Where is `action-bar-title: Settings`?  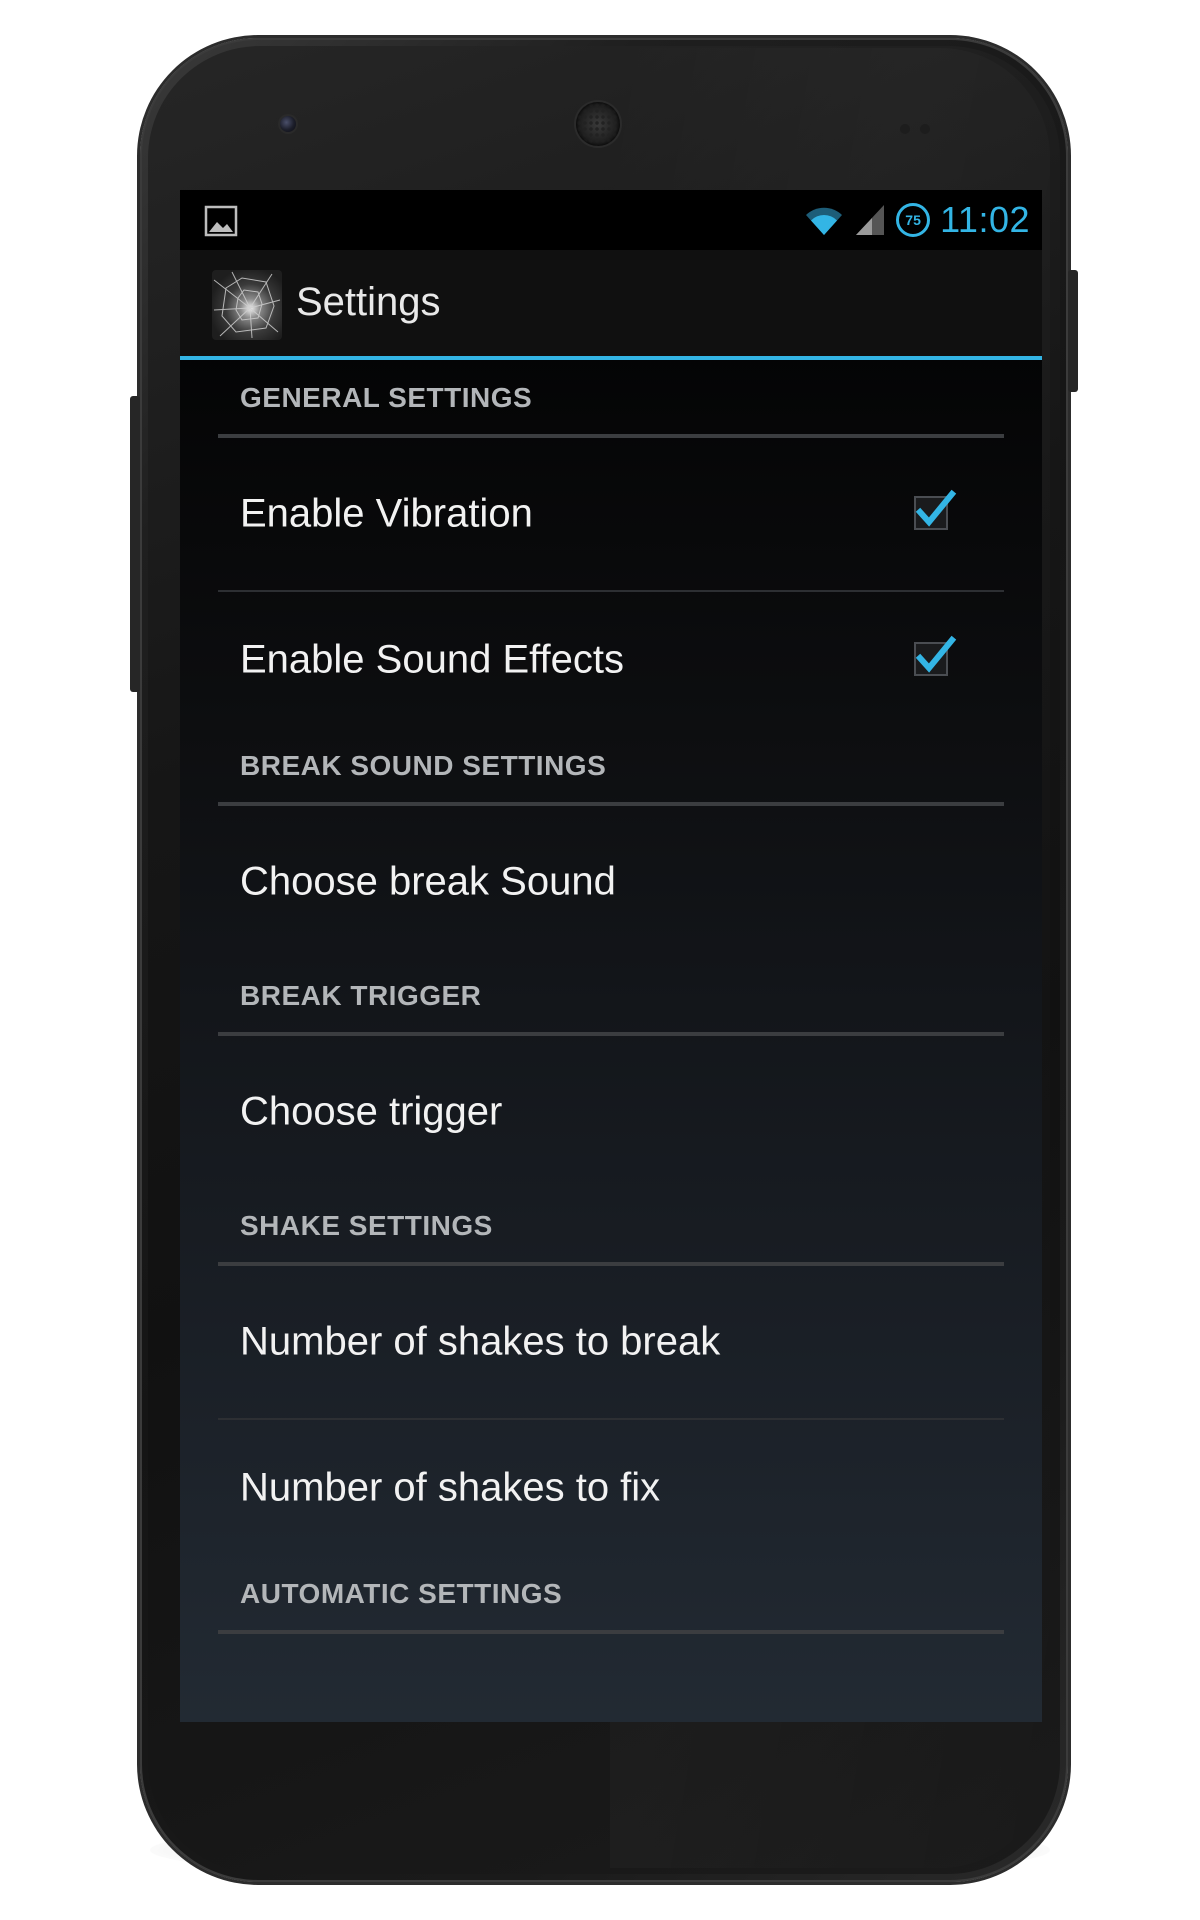 action-bar-title: Settings is located at coordinates (368, 302).